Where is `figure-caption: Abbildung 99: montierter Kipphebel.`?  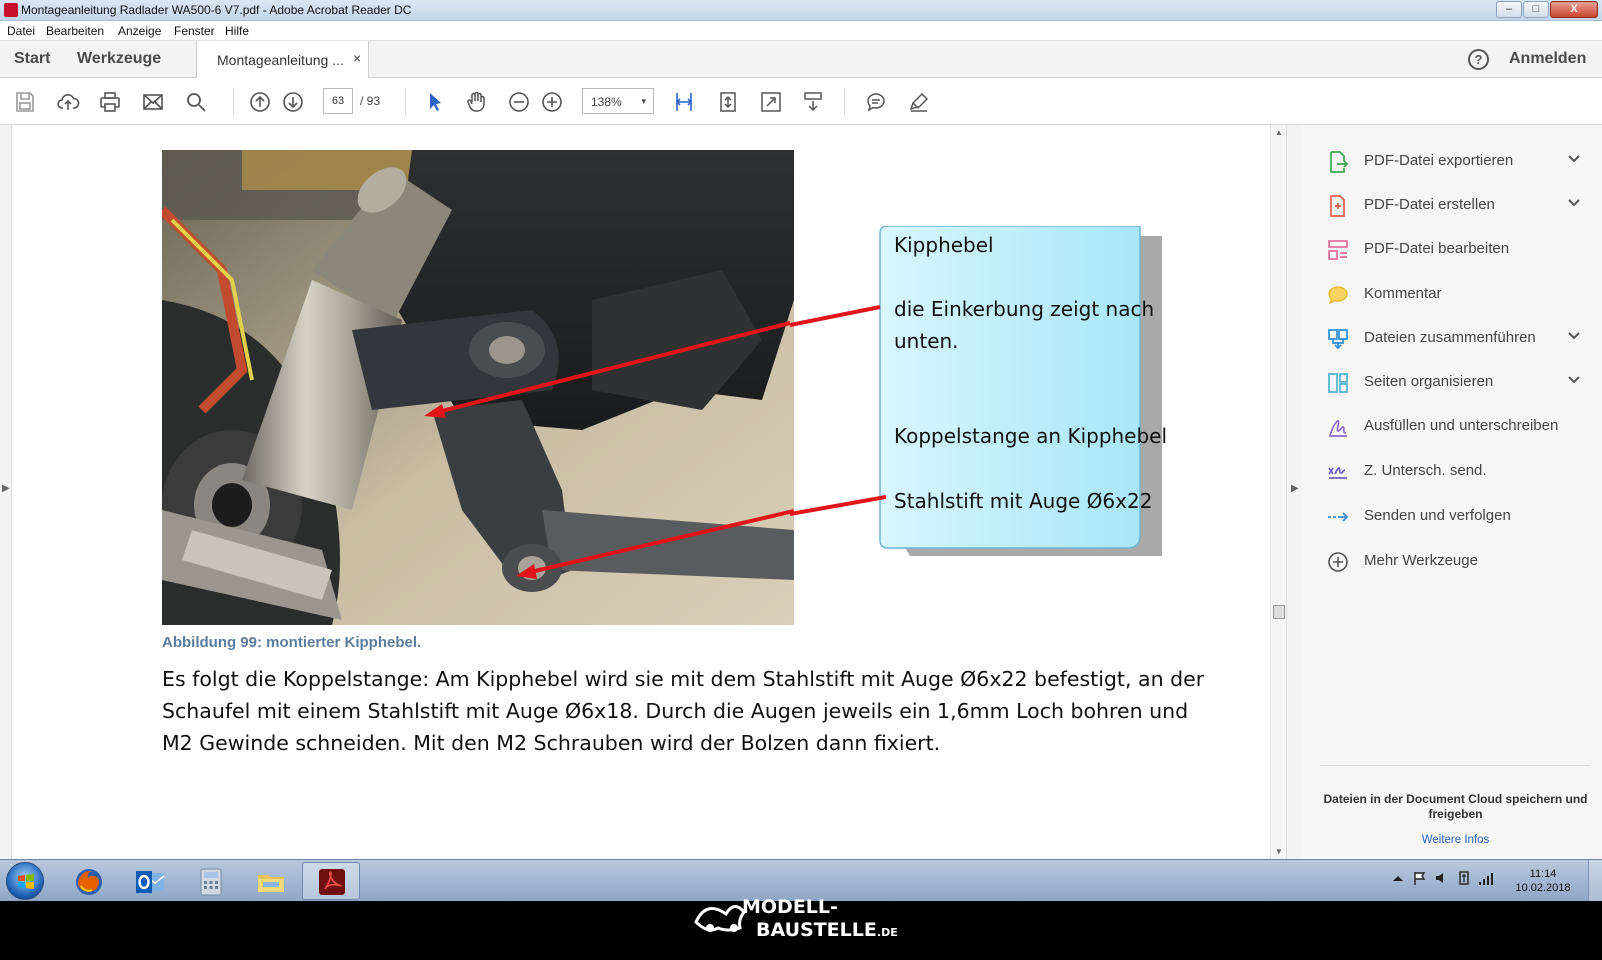 figure-caption: Abbildung 99: montierter Kipphebel. is located at coordinates (292, 642).